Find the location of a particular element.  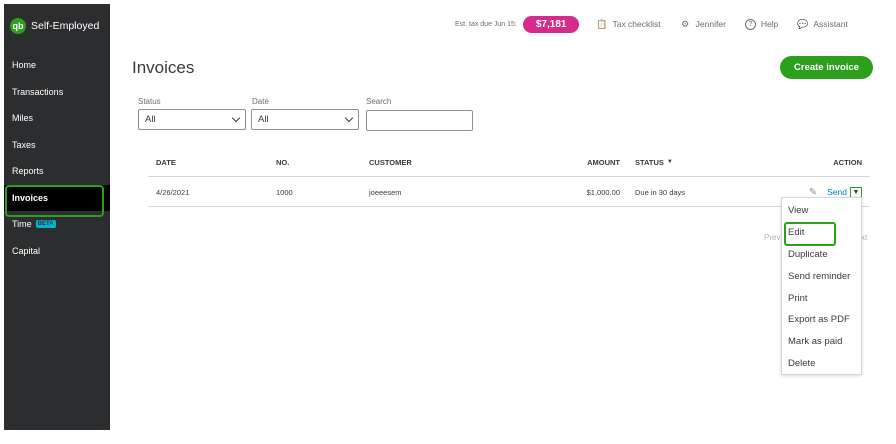

sort-down-icon: ▼ is located at coordinates (669, 162).